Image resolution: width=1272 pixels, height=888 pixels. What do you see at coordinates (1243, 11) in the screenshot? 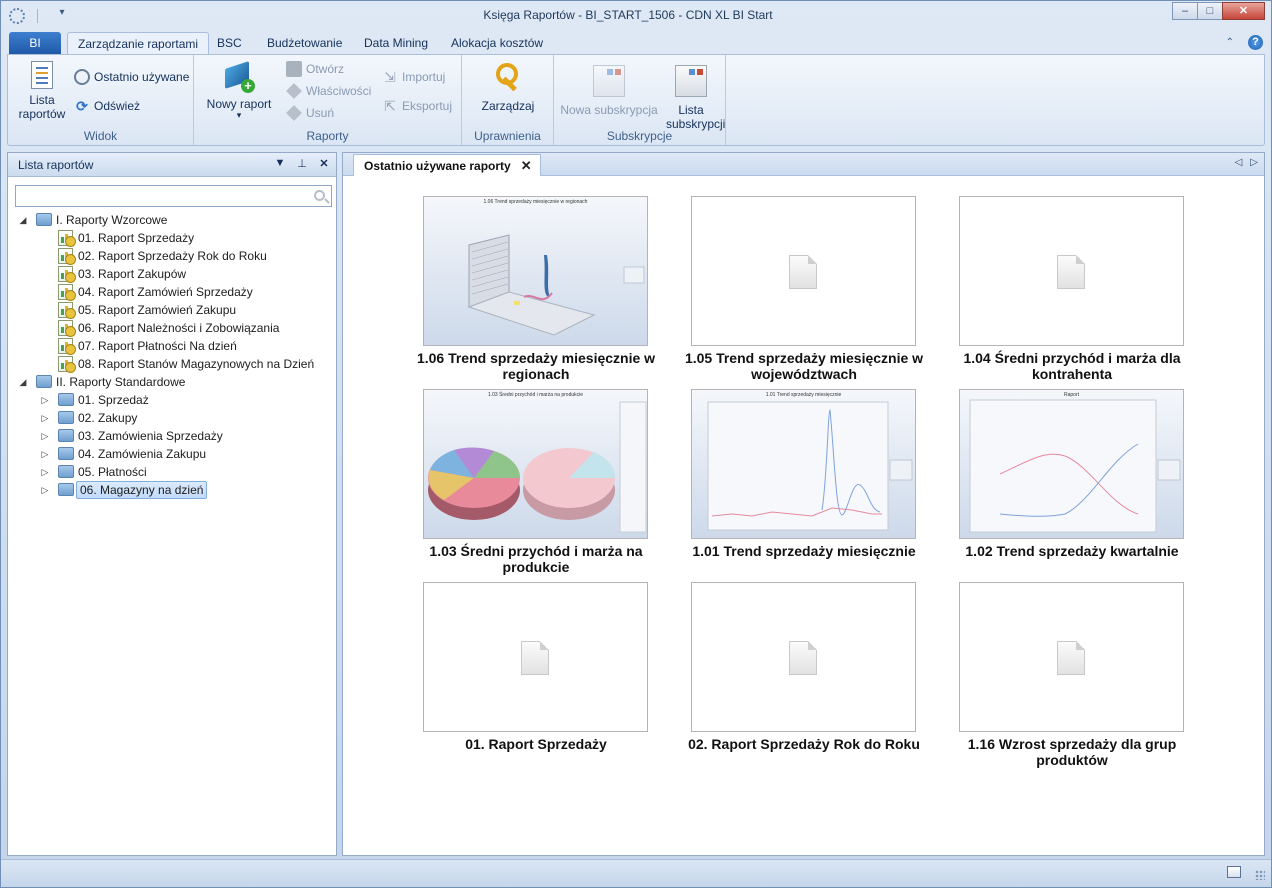
I see `close-button: ✕` at bounding box center [1243, 11].